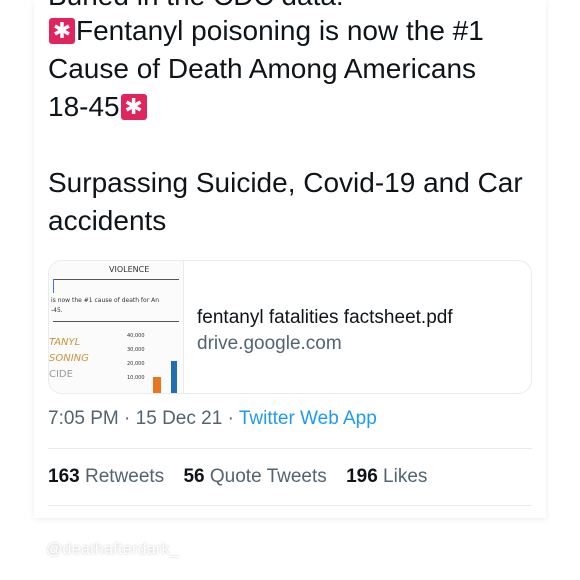  What do you see at coordinates (136, 378) in the screenshot?
I see `thumb-axis-label: 10,000` at bounding box center [136, 378].